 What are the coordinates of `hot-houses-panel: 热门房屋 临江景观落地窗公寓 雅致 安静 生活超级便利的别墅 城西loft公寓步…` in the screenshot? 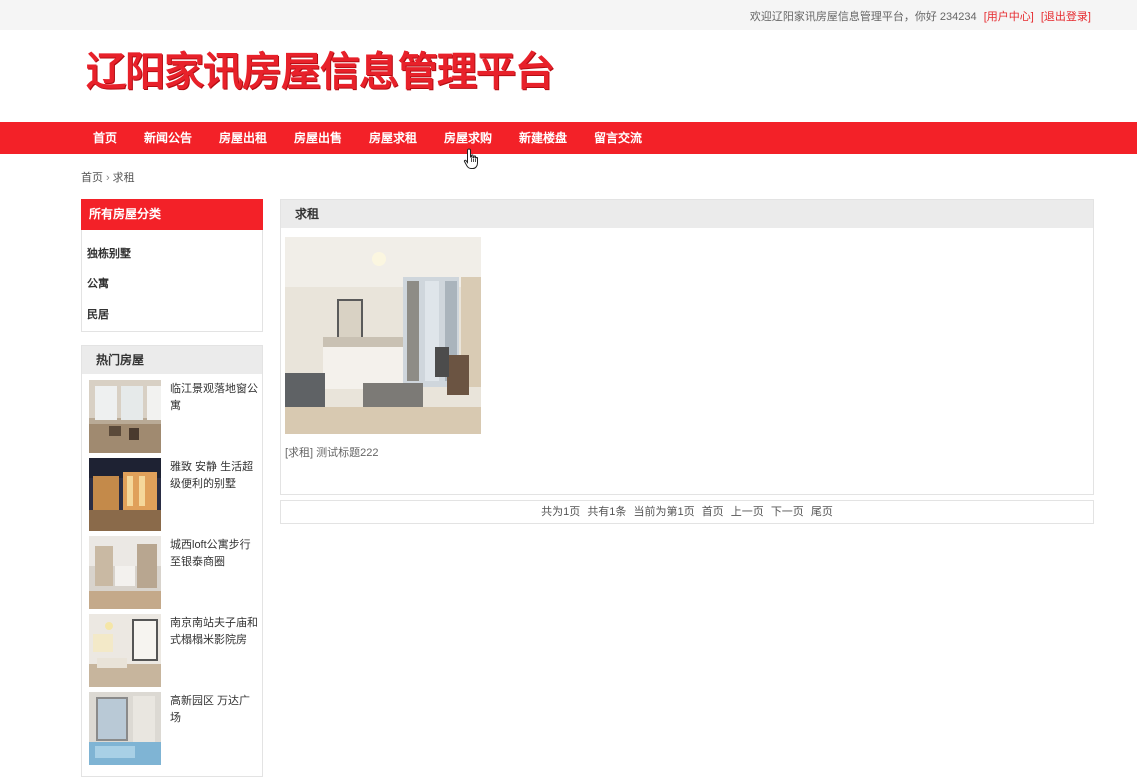 It's located at (172, 561).